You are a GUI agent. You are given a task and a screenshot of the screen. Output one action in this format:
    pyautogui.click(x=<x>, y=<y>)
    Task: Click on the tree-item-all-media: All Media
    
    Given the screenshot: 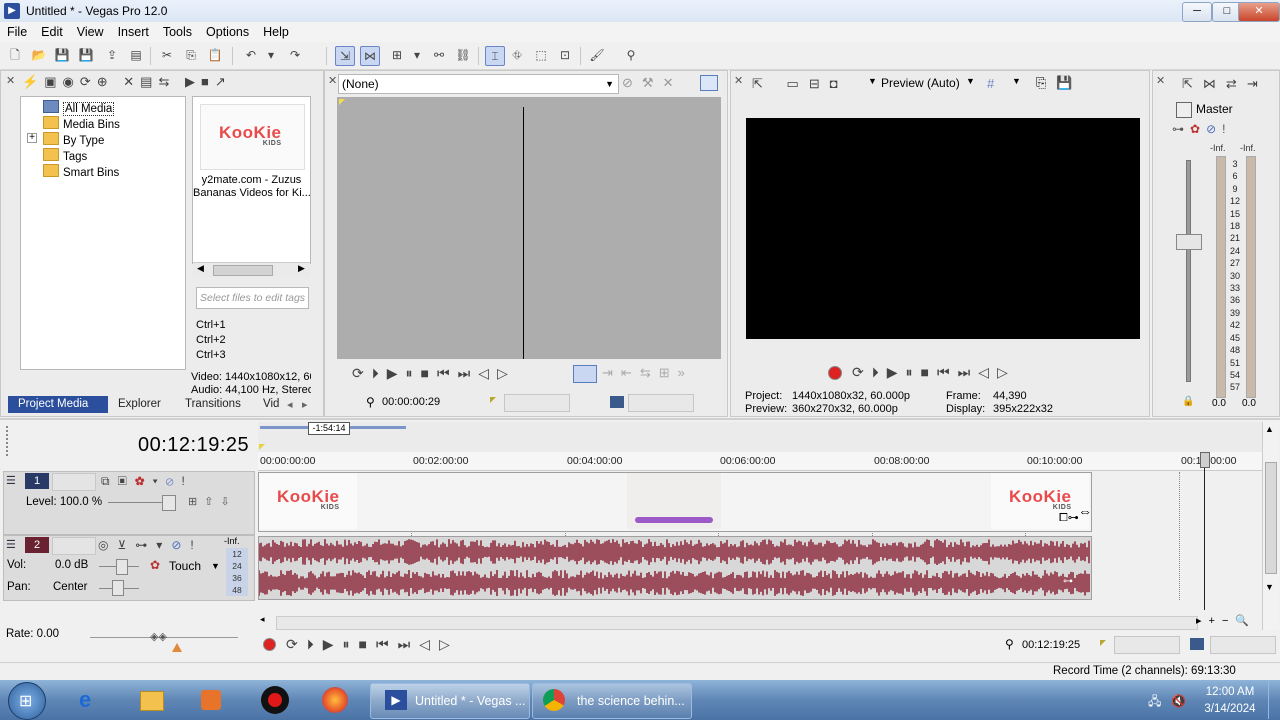 What is the action you would take?
    pyautogui.click(x=79, y=108)
    